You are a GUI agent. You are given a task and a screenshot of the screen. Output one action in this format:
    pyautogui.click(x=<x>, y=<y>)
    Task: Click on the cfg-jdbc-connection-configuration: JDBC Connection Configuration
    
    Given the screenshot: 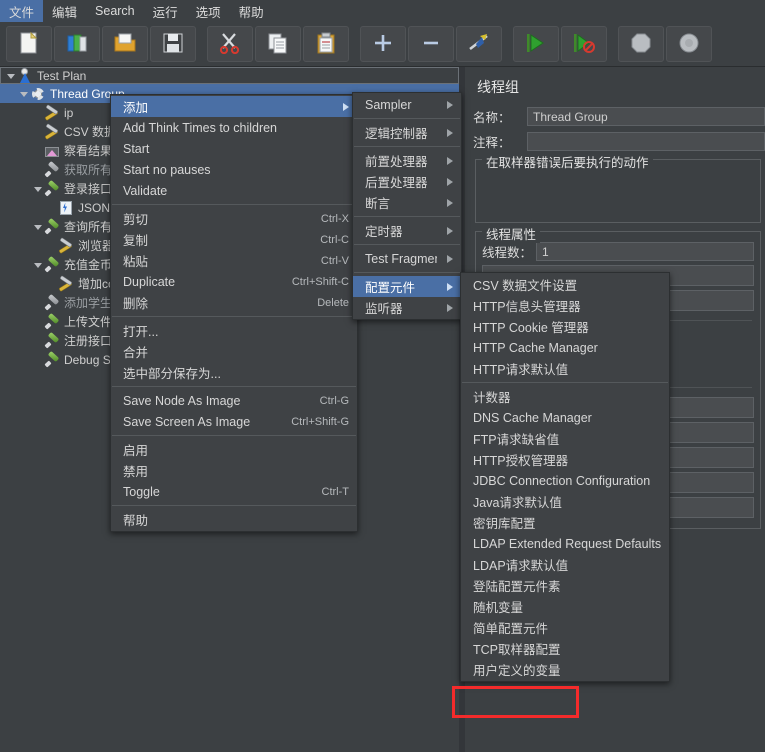 What is the action you would take?
    pyautogui.click(x=565, y=480)
    